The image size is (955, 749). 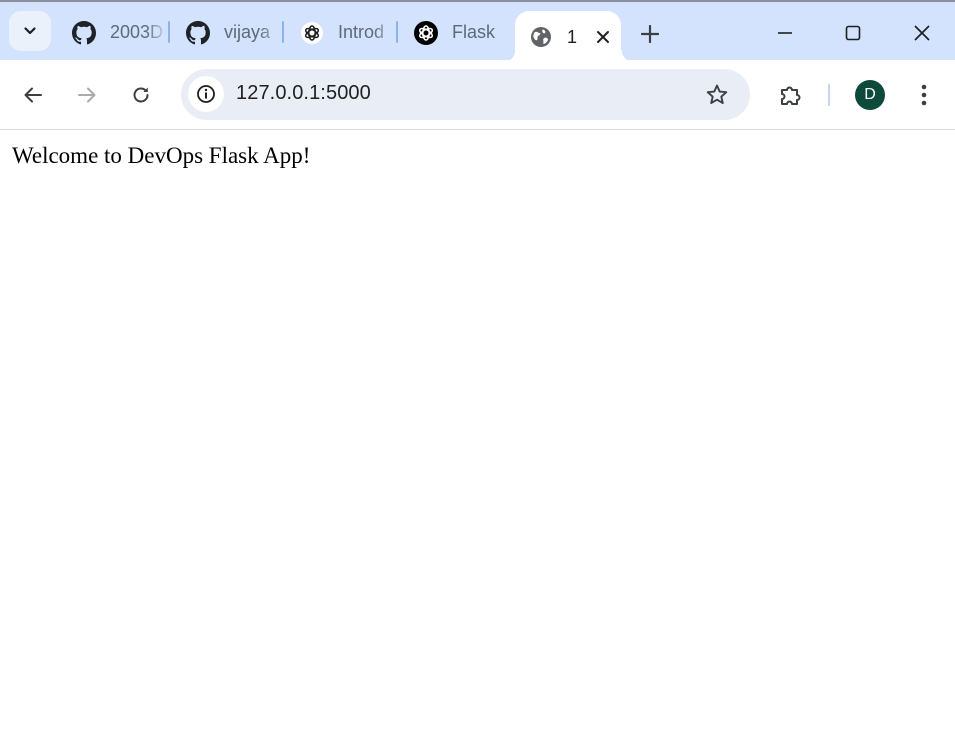 I want to click on tab-chatgpt-2: Flask, so click(x=455, y=32).